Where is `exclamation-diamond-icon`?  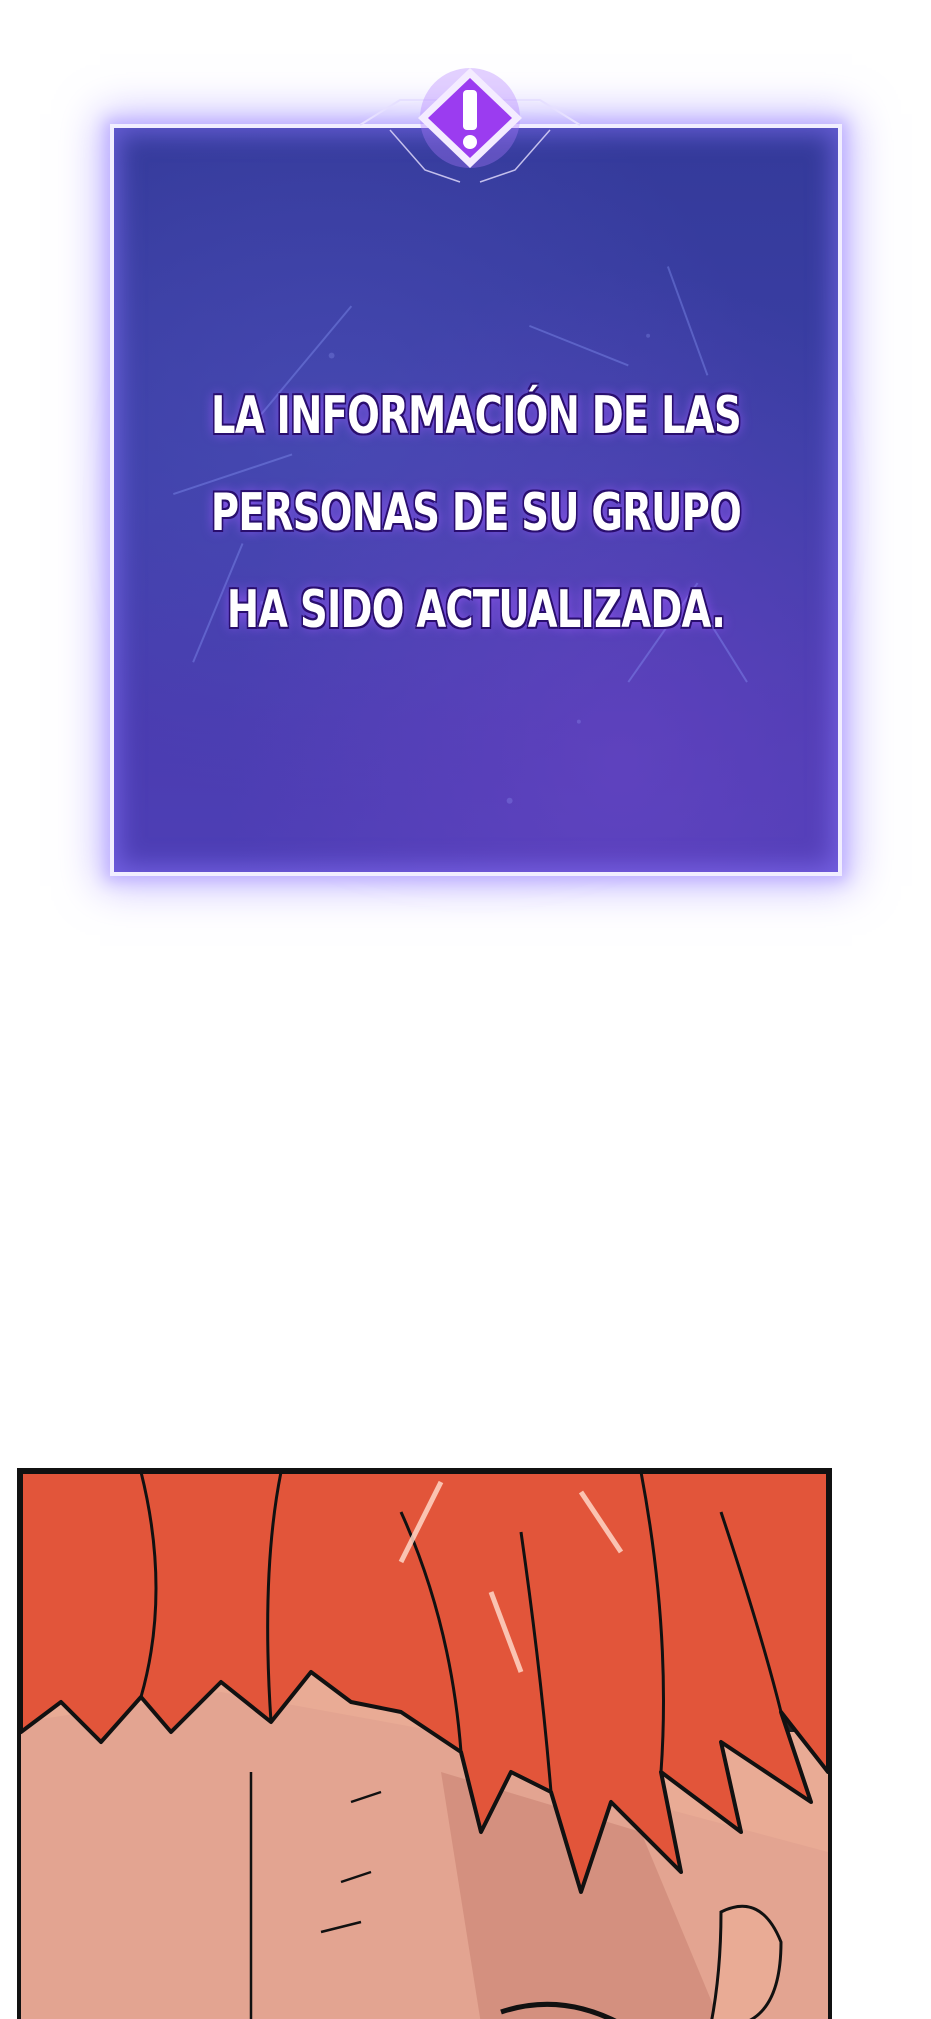
exclamation-diamond-icon is located at coordinates (470, 125).